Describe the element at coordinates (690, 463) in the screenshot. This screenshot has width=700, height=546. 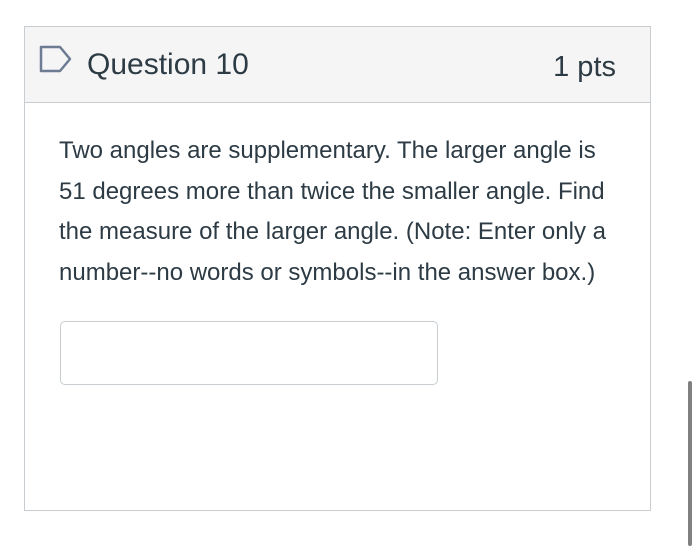
I see `scrollbar-thumb` at that location.